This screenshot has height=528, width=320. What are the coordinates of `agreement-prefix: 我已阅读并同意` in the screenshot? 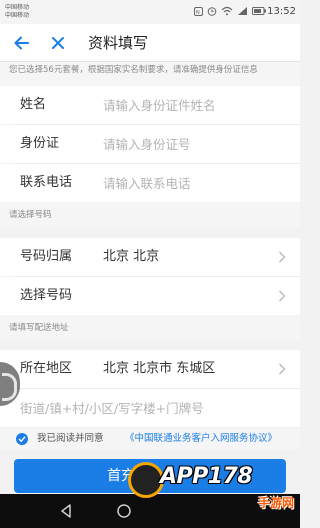 It's located at (70, 438).